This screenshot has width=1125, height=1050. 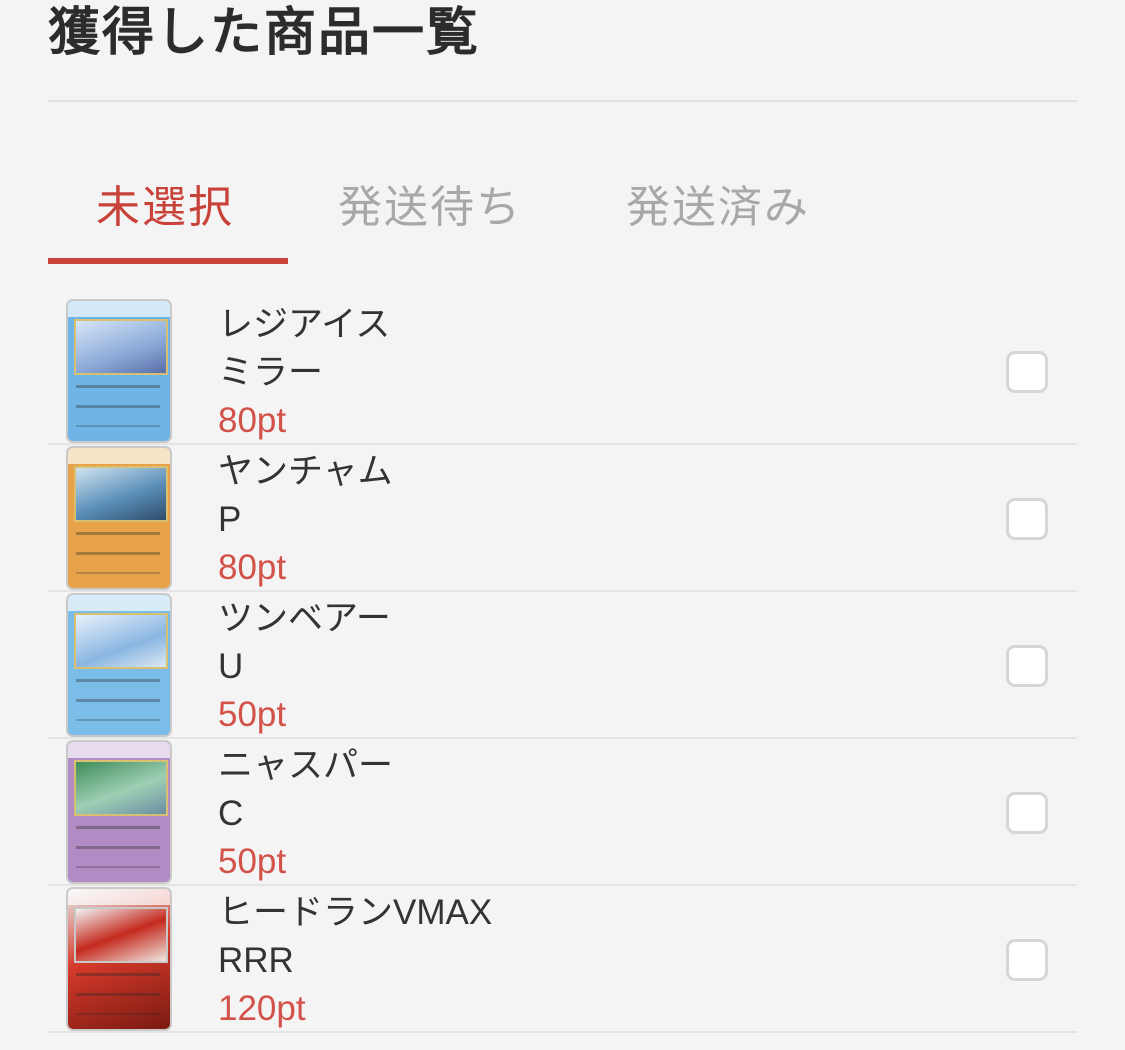 What do you see at coordinates (264, 33) in the screenshot?
I see `page-title: 獲得した商品一覧` at bounding box center [264, 33].